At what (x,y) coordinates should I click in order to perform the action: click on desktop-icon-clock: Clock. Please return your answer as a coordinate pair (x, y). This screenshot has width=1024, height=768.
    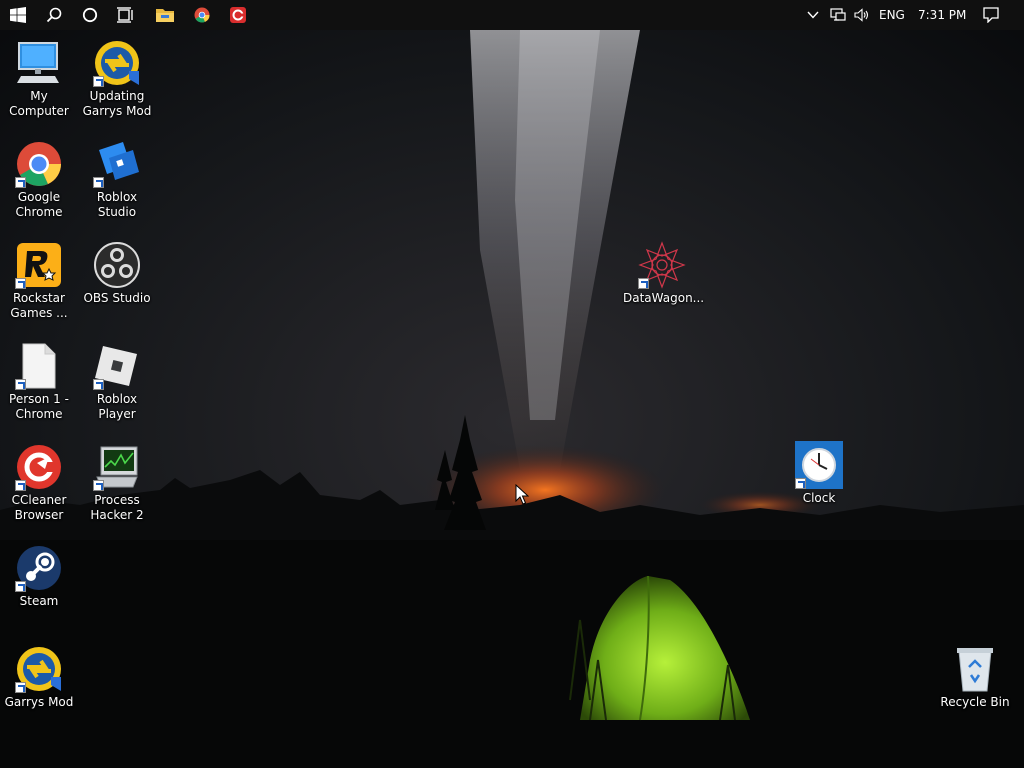
    Looking at the image, I should click on (819, 473).